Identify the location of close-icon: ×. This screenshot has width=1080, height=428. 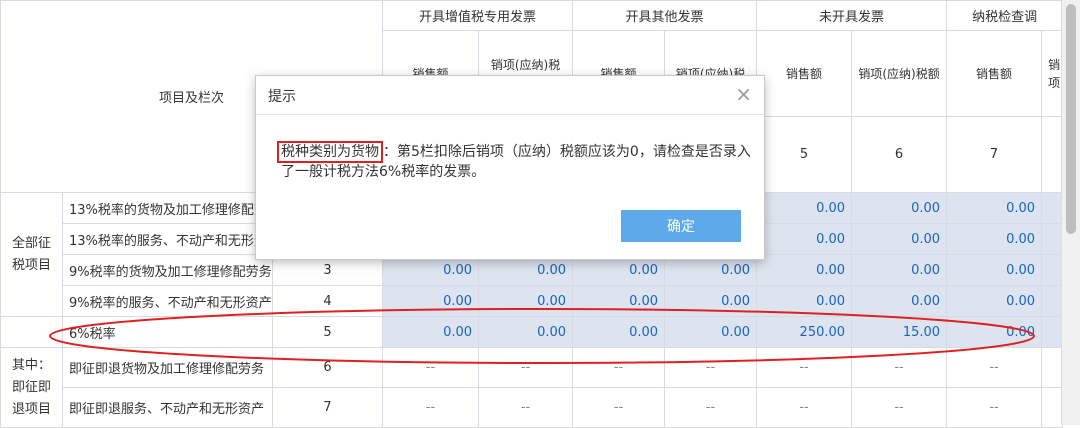
(743, 94).